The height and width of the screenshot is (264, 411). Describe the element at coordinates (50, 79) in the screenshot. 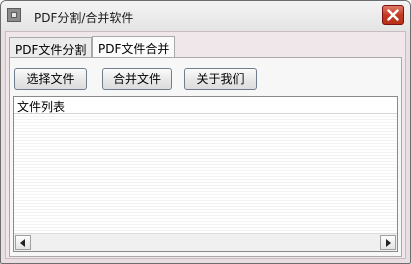

I see `select-files-button: 选择文件` at that location.